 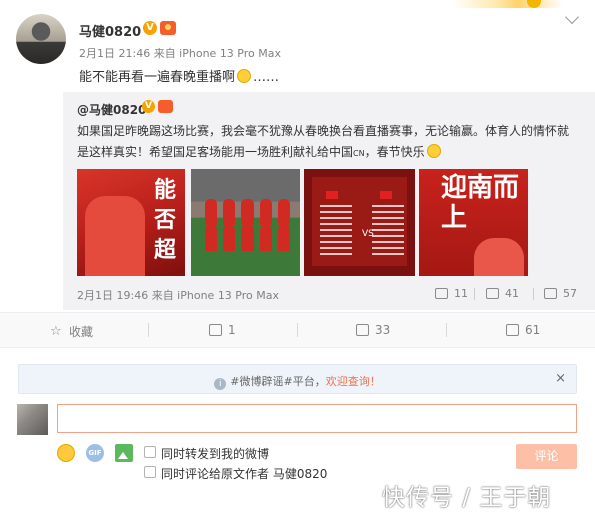 What do you see at coordinates (560, 378) in the screenshot?
I see `close-icon: ×` at bounding box center [560, 378].